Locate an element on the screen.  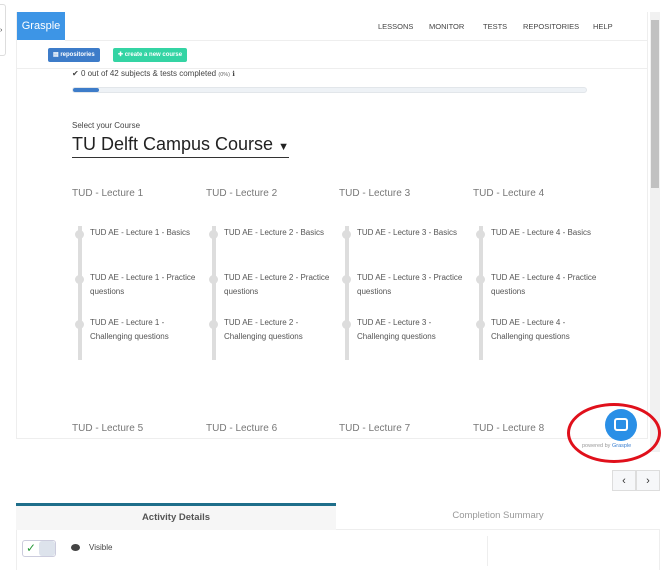
lecture-title: TUD - Lecture 3 is located at coordinates (375, 193).